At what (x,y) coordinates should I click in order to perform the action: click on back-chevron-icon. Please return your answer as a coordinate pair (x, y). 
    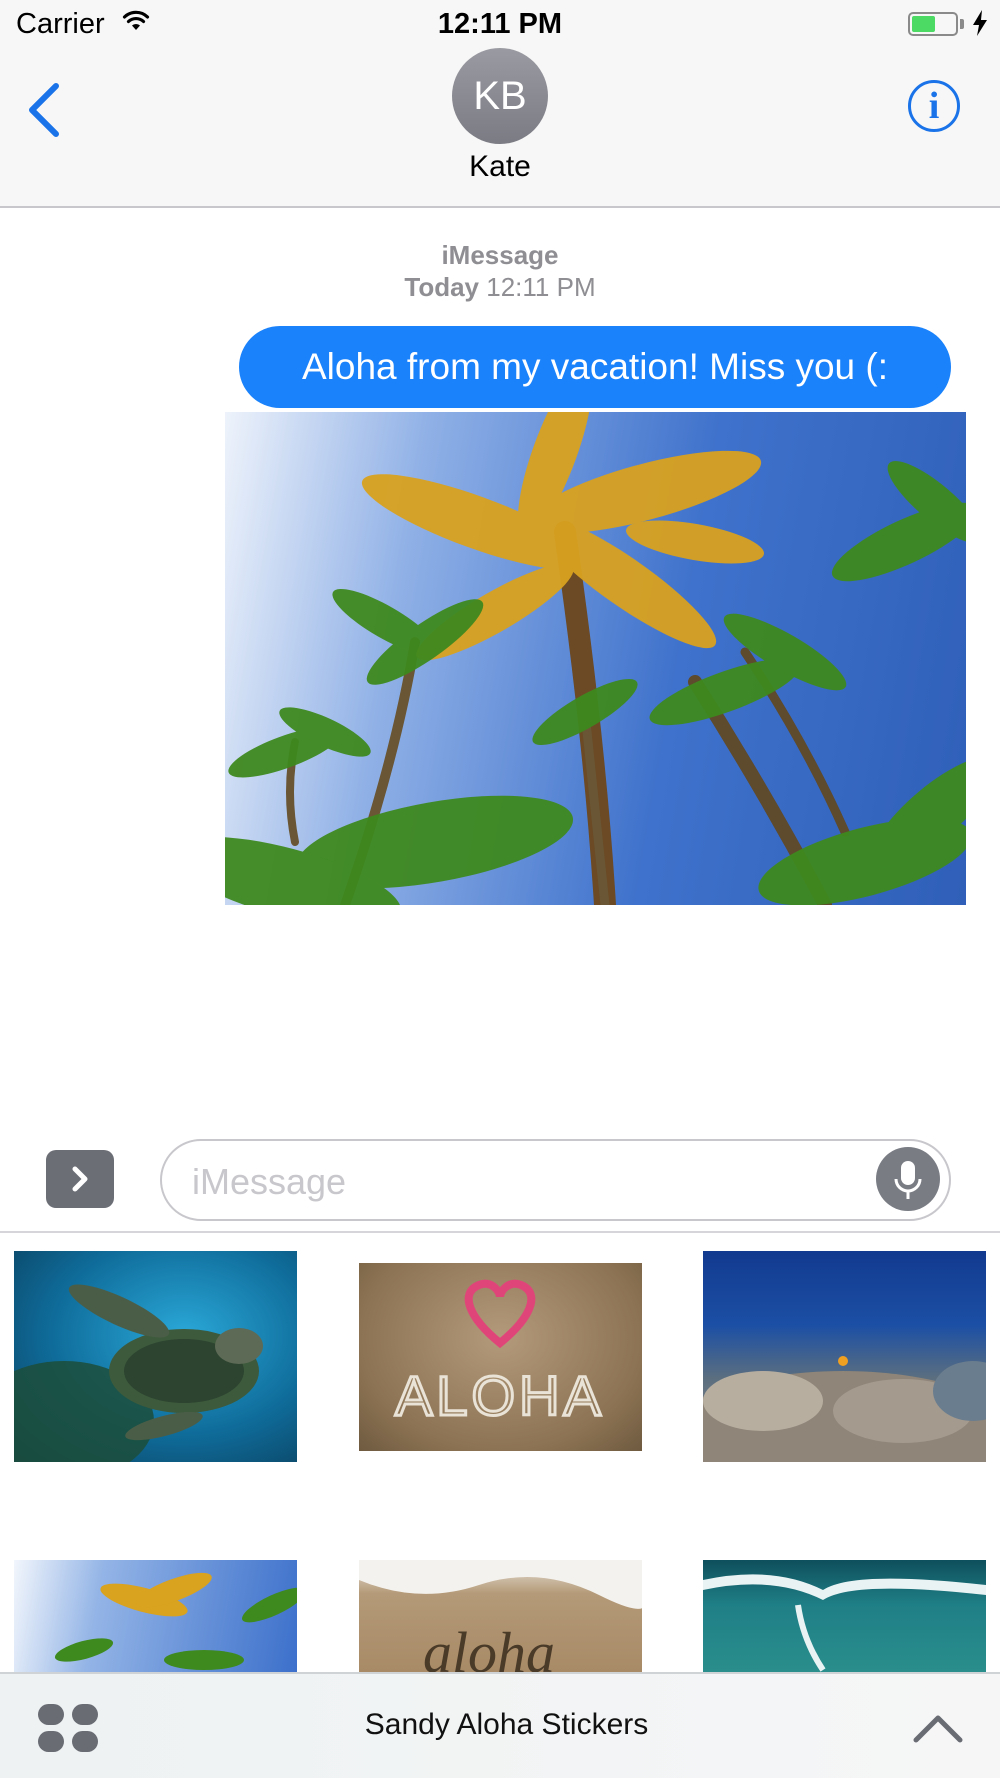
    Looking at the image, I should click on (44, 110).